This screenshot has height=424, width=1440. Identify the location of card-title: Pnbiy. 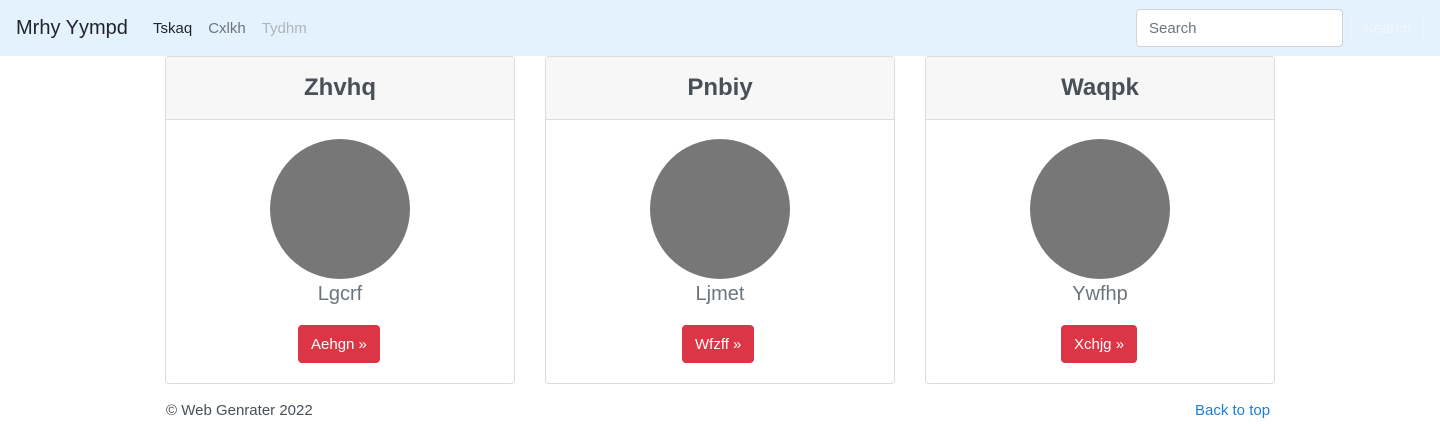
(720, 88).